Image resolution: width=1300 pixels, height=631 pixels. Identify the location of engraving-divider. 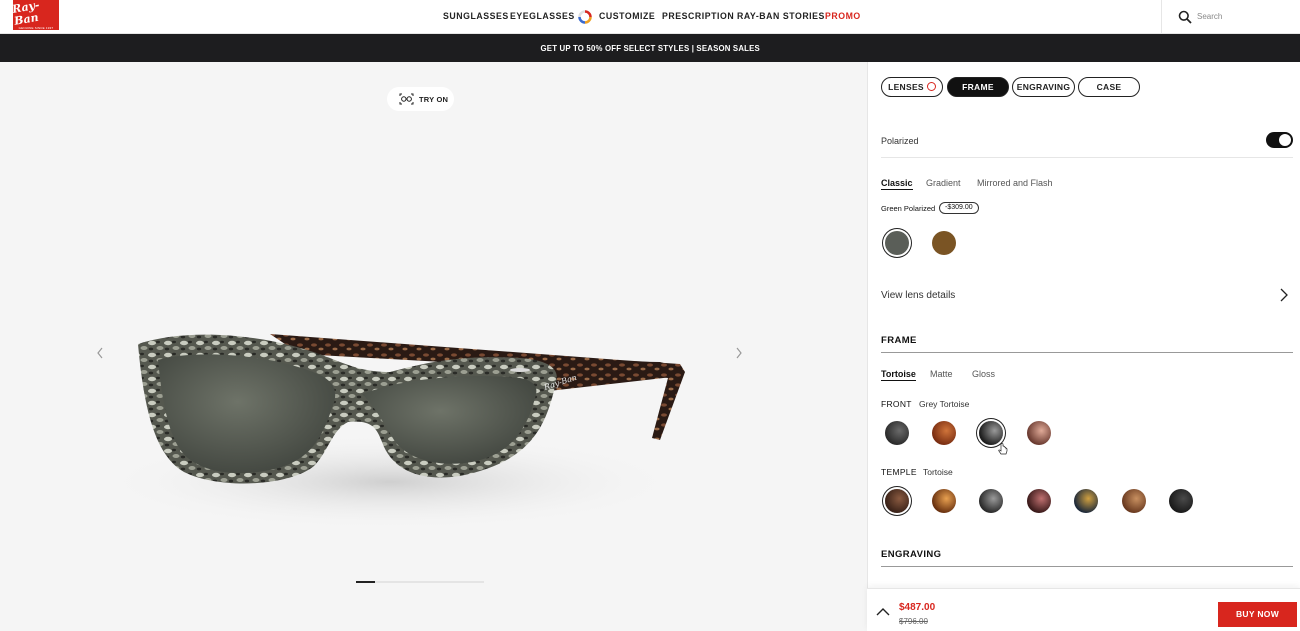
(1087, 566).